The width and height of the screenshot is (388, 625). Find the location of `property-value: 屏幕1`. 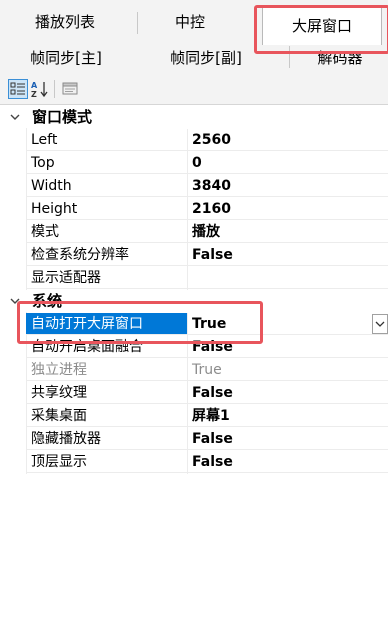

property-value: 屏幕1 is located at coordinates (288, 416).